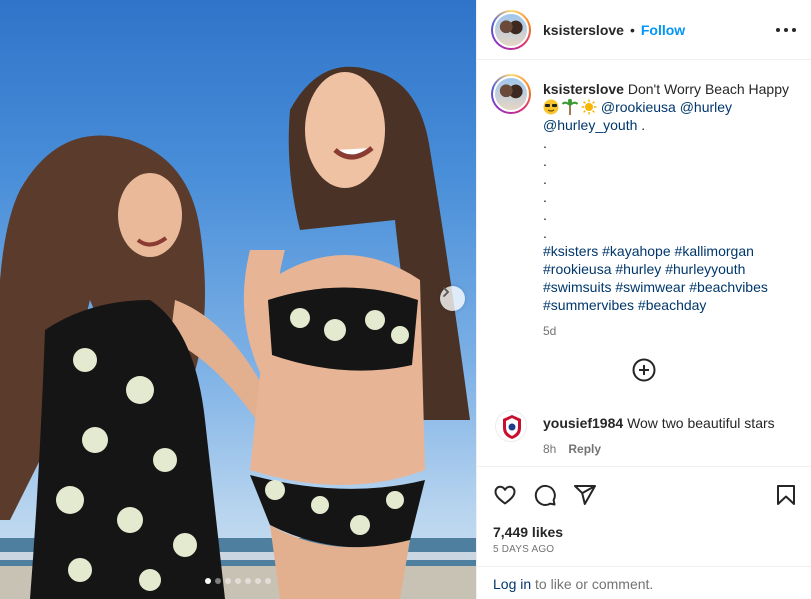 This screenshot has width=811, height=599. Describe the element at coordinates (528, 532) in the screenshot. I see `like-count: 7,449 likes` at that location.